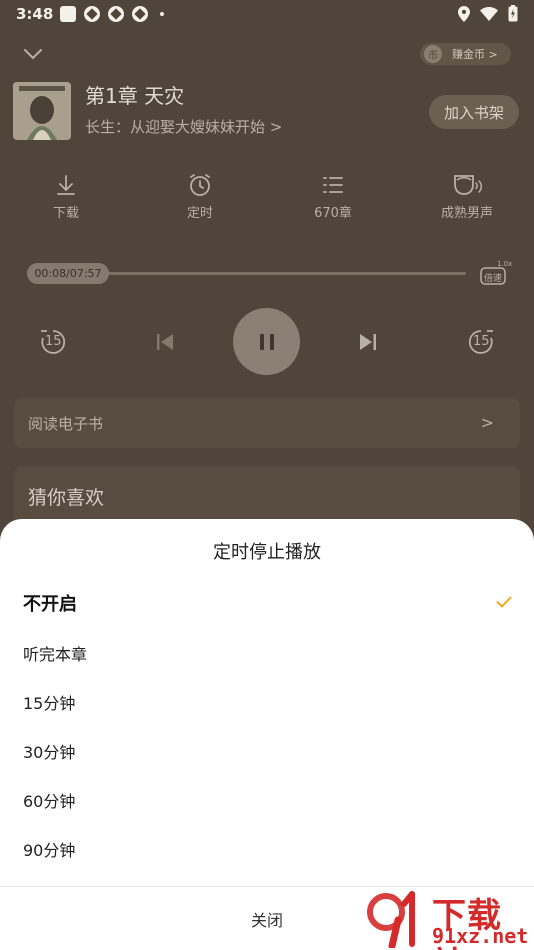 This screenshot has width=534, height=950. What do you see at coordinates (475, 54) in the screenshot?
I see `earn-coins-label: 赚金币 >` at bounding box center [475, 54].